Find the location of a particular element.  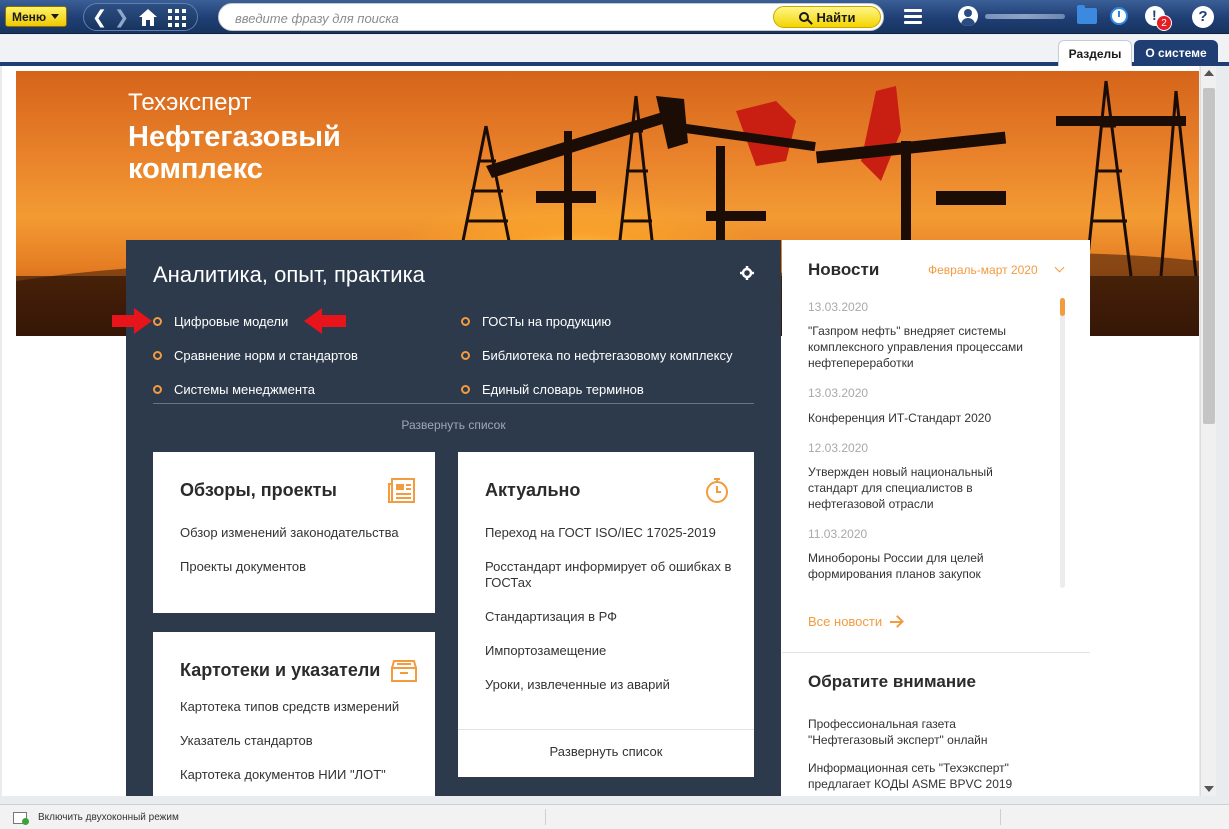

link-oil-gas-library: Библиотека по нефтегазовому комплексу is located at coordinates (597, 355).